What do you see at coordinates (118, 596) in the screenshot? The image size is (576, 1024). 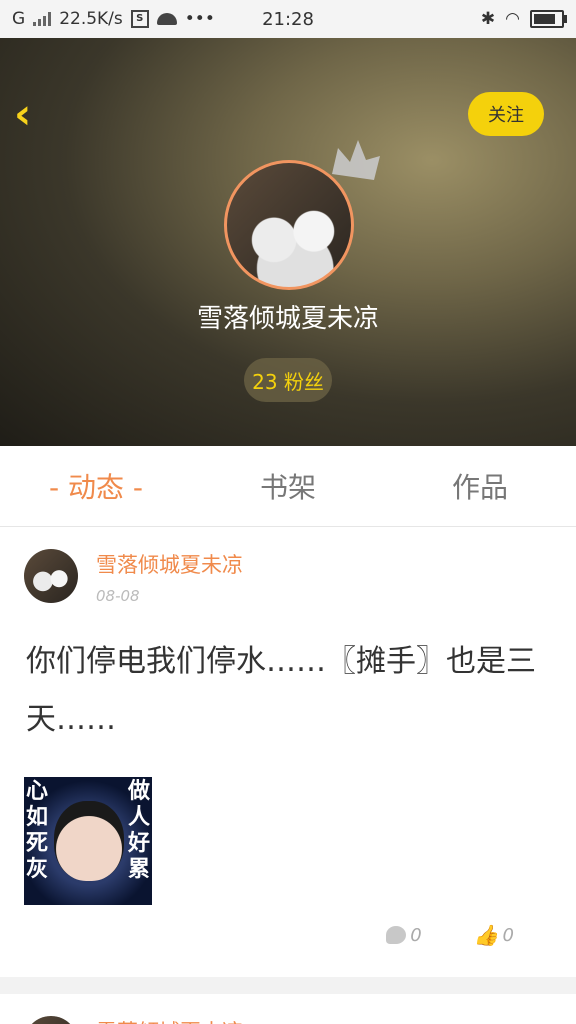 I see `post-date: 08-08` at bounding box center [118, 596].